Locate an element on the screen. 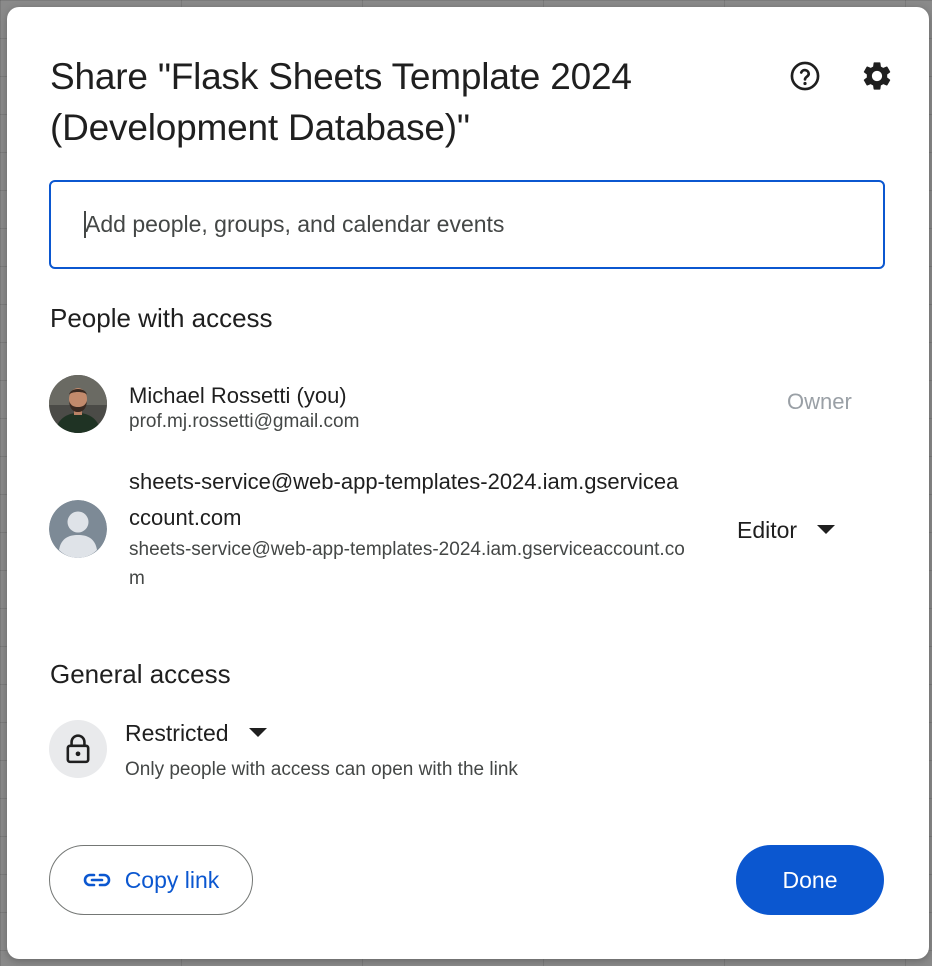 This screenshot has height=966, width=932. general-access-dropdown: Restricted is located at coordinates (196, 733).